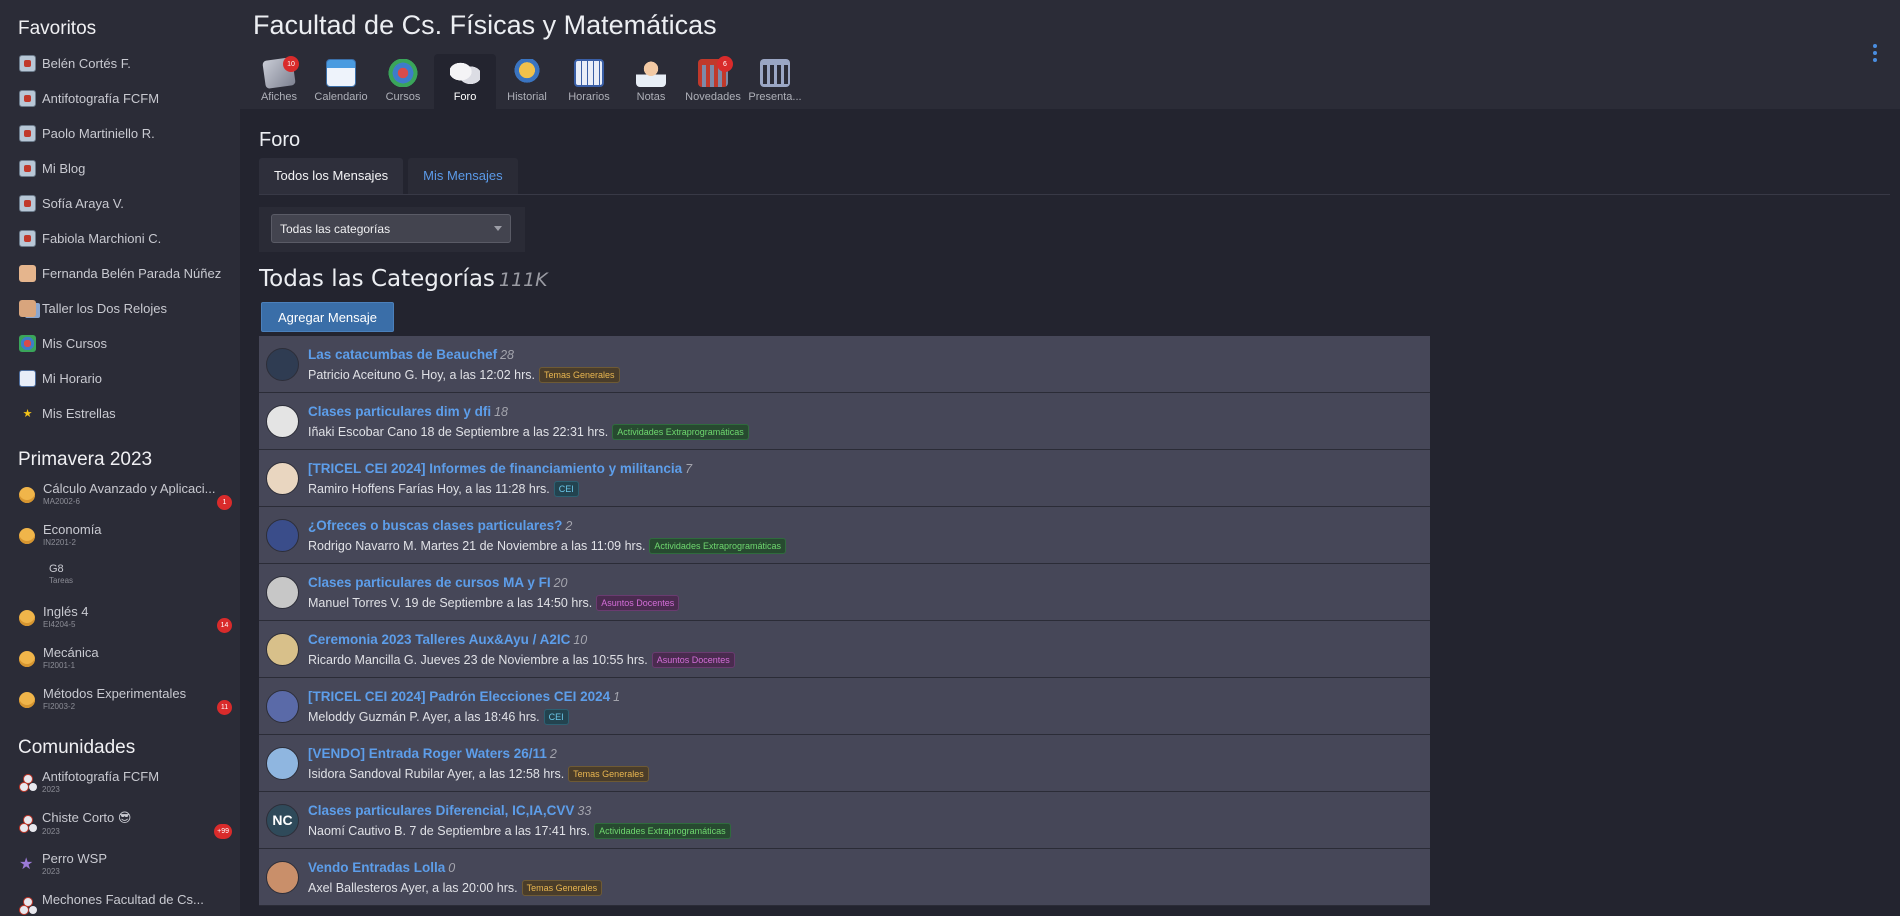 The width and height of the screenshot is (1900, 916). Describe the element at coordinates (463, 176) in the screenshot. I see `forum-tab: Mis Mensajes` at that location.